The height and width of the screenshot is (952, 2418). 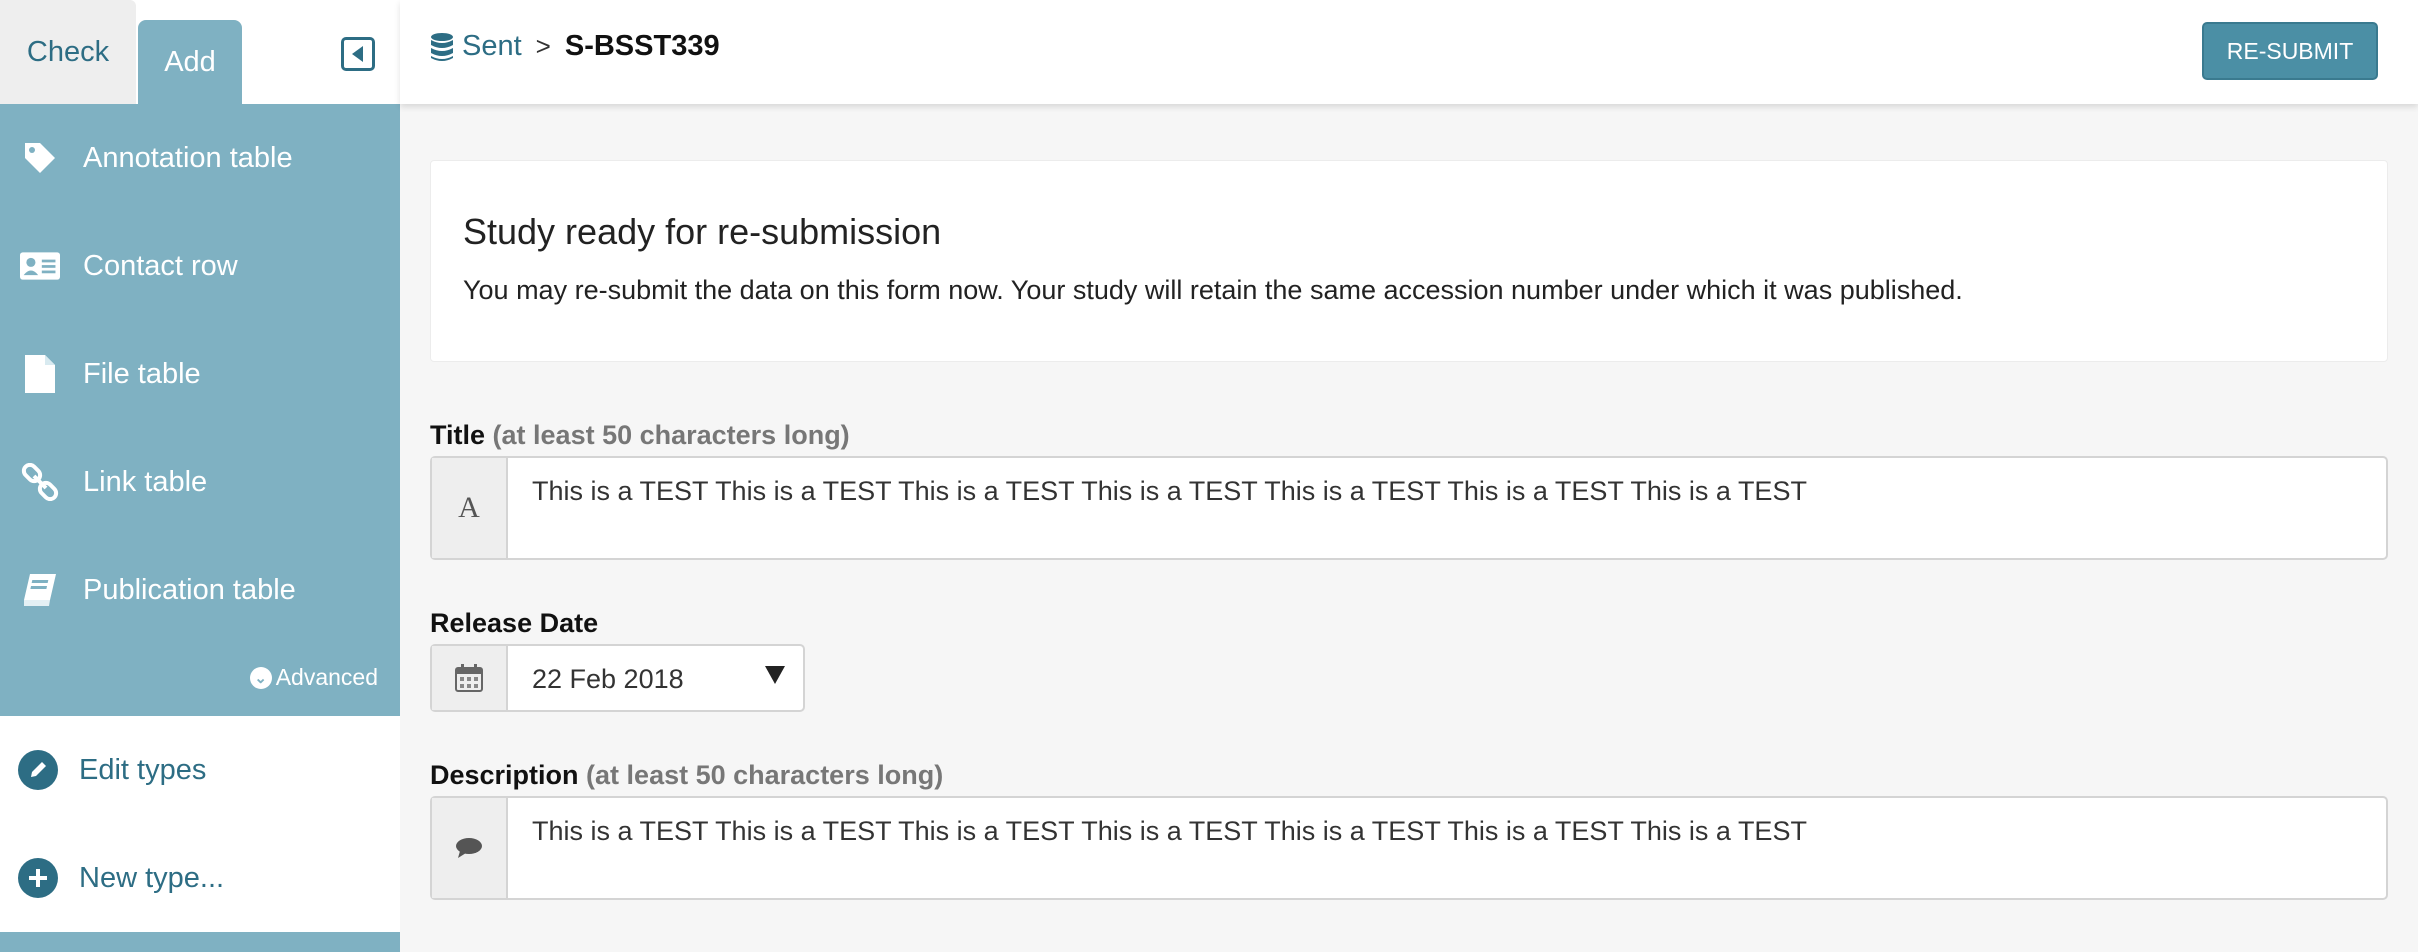 I want to click on sidebar-item-contact-row: Contact row, so click(x=200, y=266).